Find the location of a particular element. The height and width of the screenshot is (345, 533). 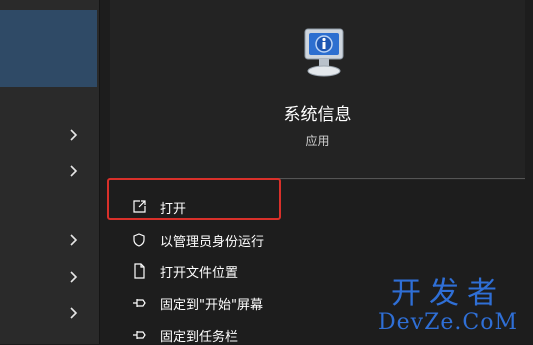

watermark-en: DevZe.CoM is located at coordinates (448, 322).